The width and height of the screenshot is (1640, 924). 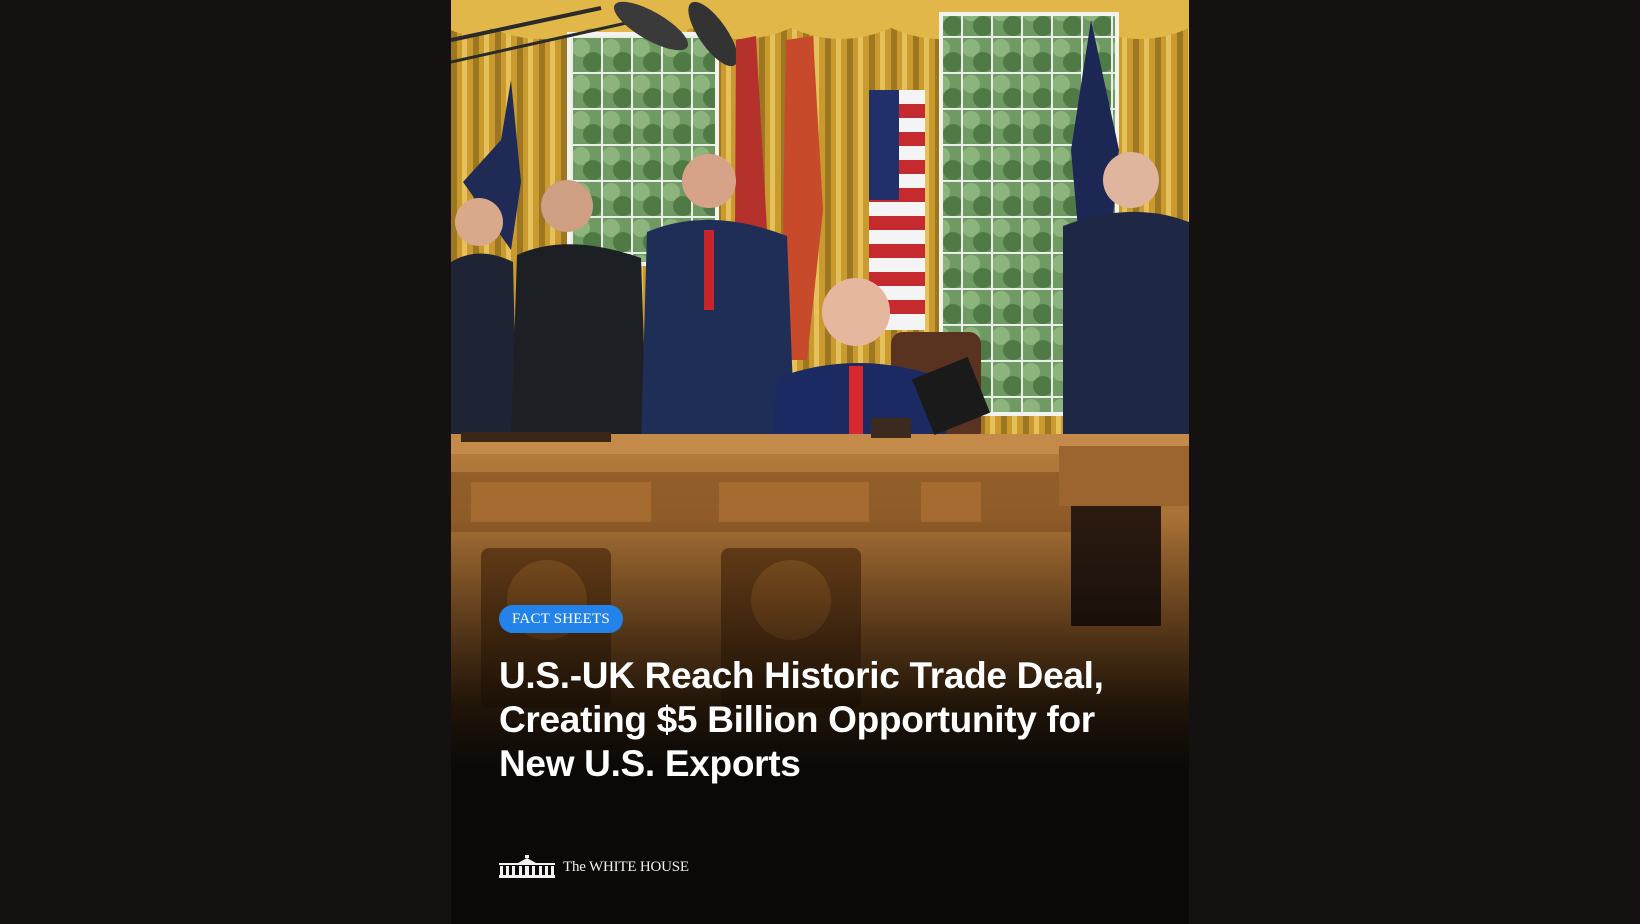 I want to click on brand-signature: The WHITE HOUSE, so click(x=594, y=867).